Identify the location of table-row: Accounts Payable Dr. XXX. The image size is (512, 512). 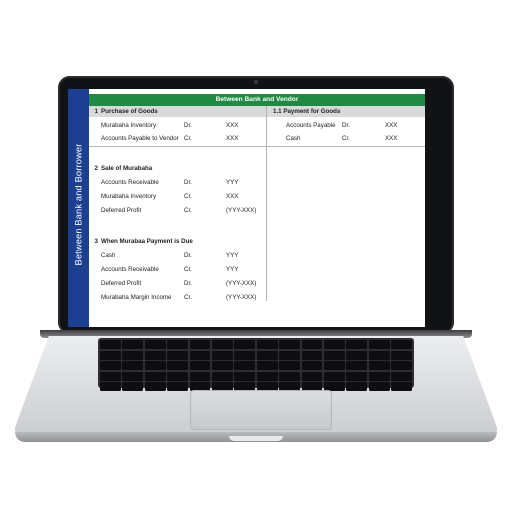
(346, 126).